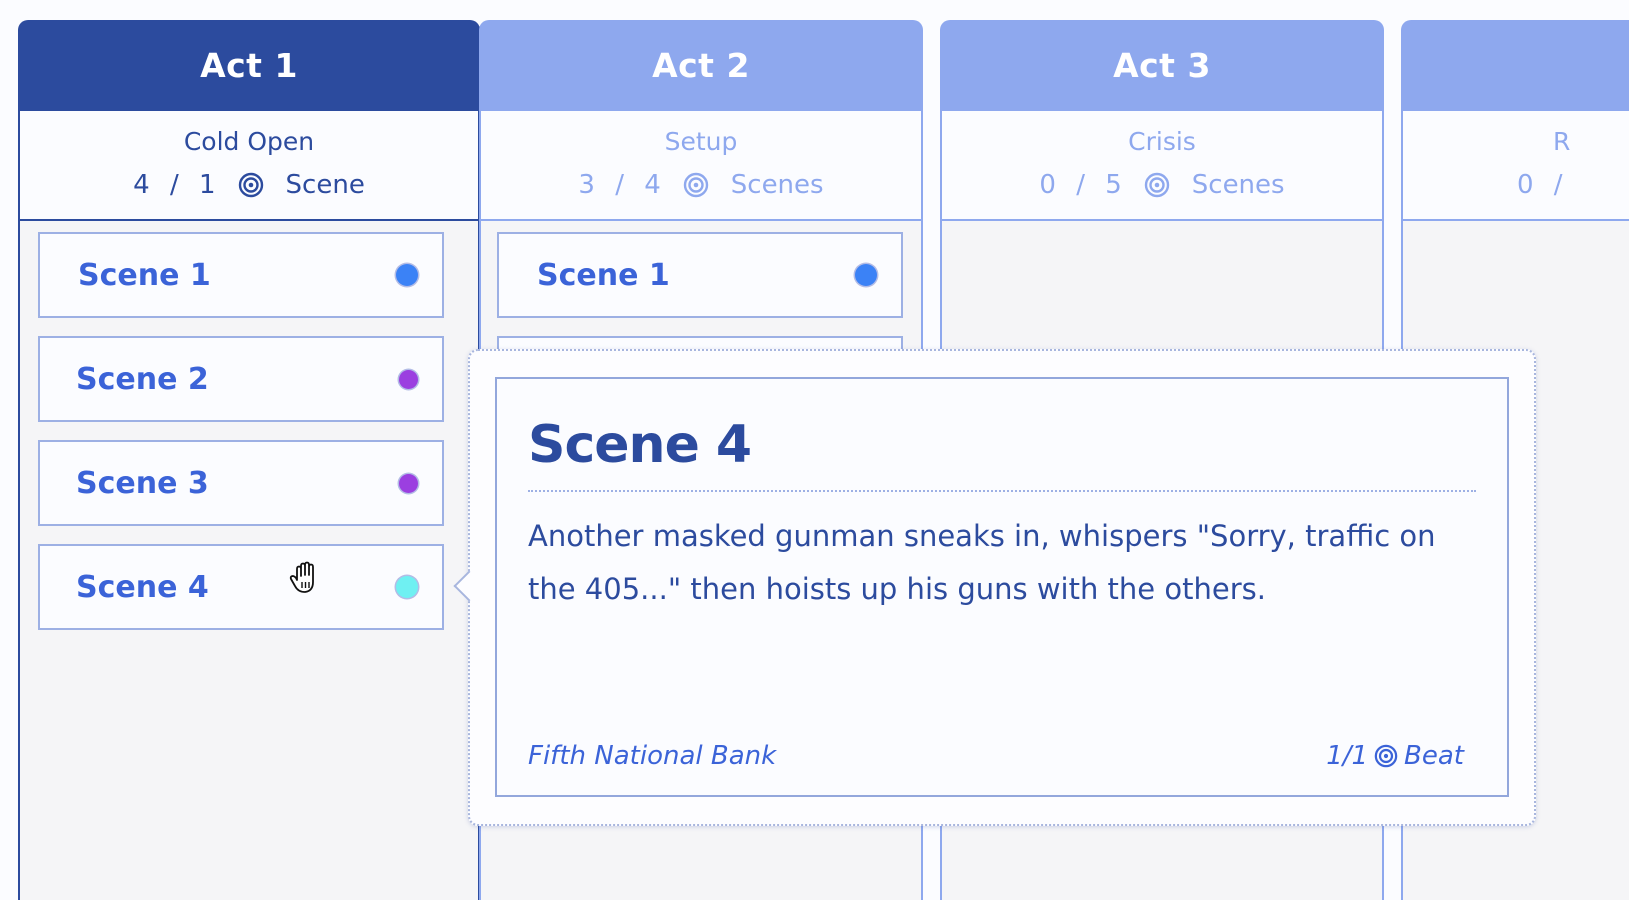  Describe the element at coordinates (249, 65) in the screenshot. I see `act-header: Act 1` at that location.